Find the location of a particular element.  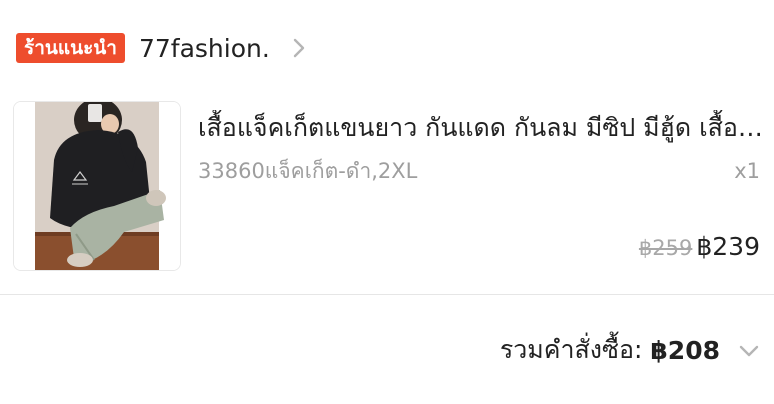

preferred-shop-badge: ร้านแนะนำ is located at coordinates (70, 48).